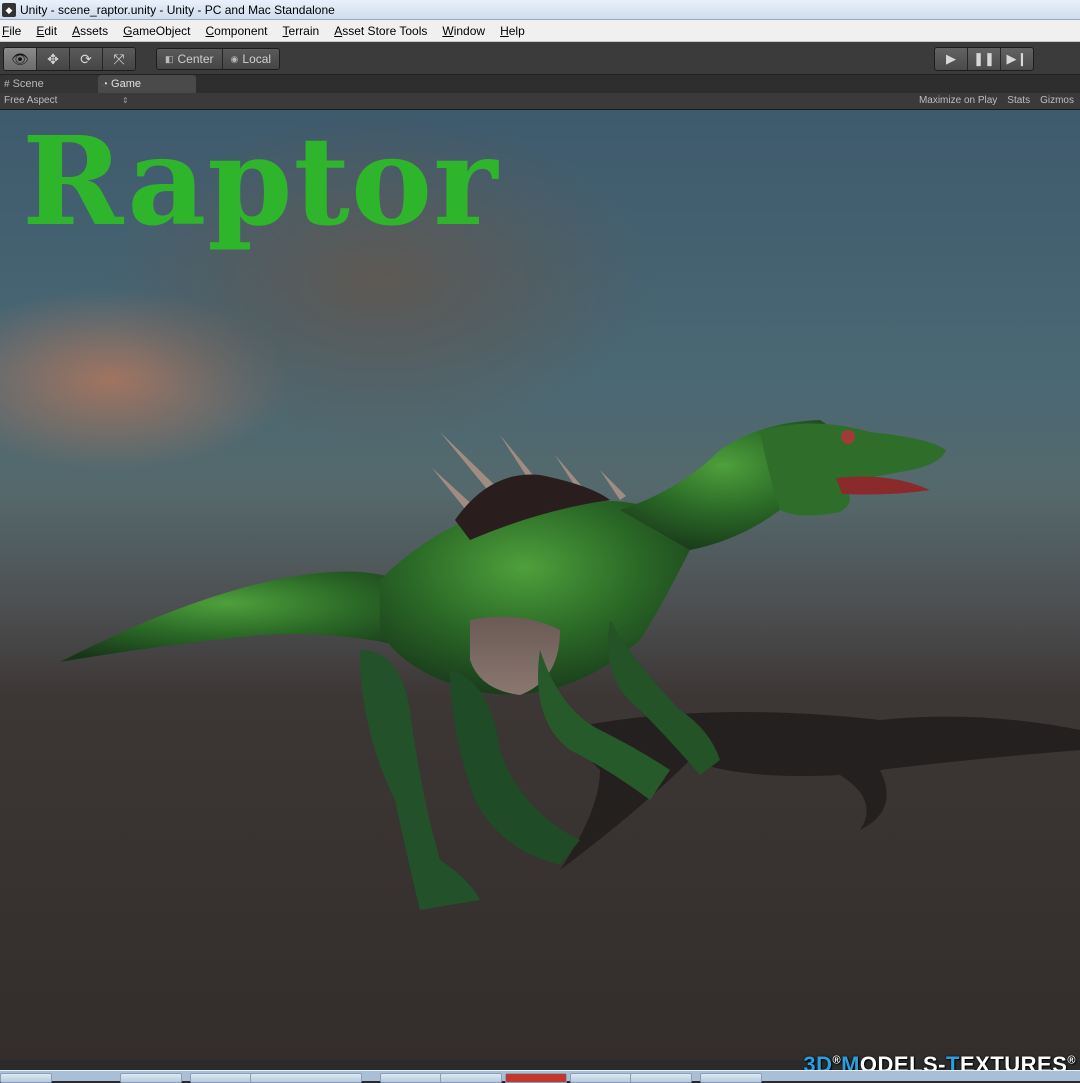  I want to click on step-icon: ▶❙, so click(1017, 58).